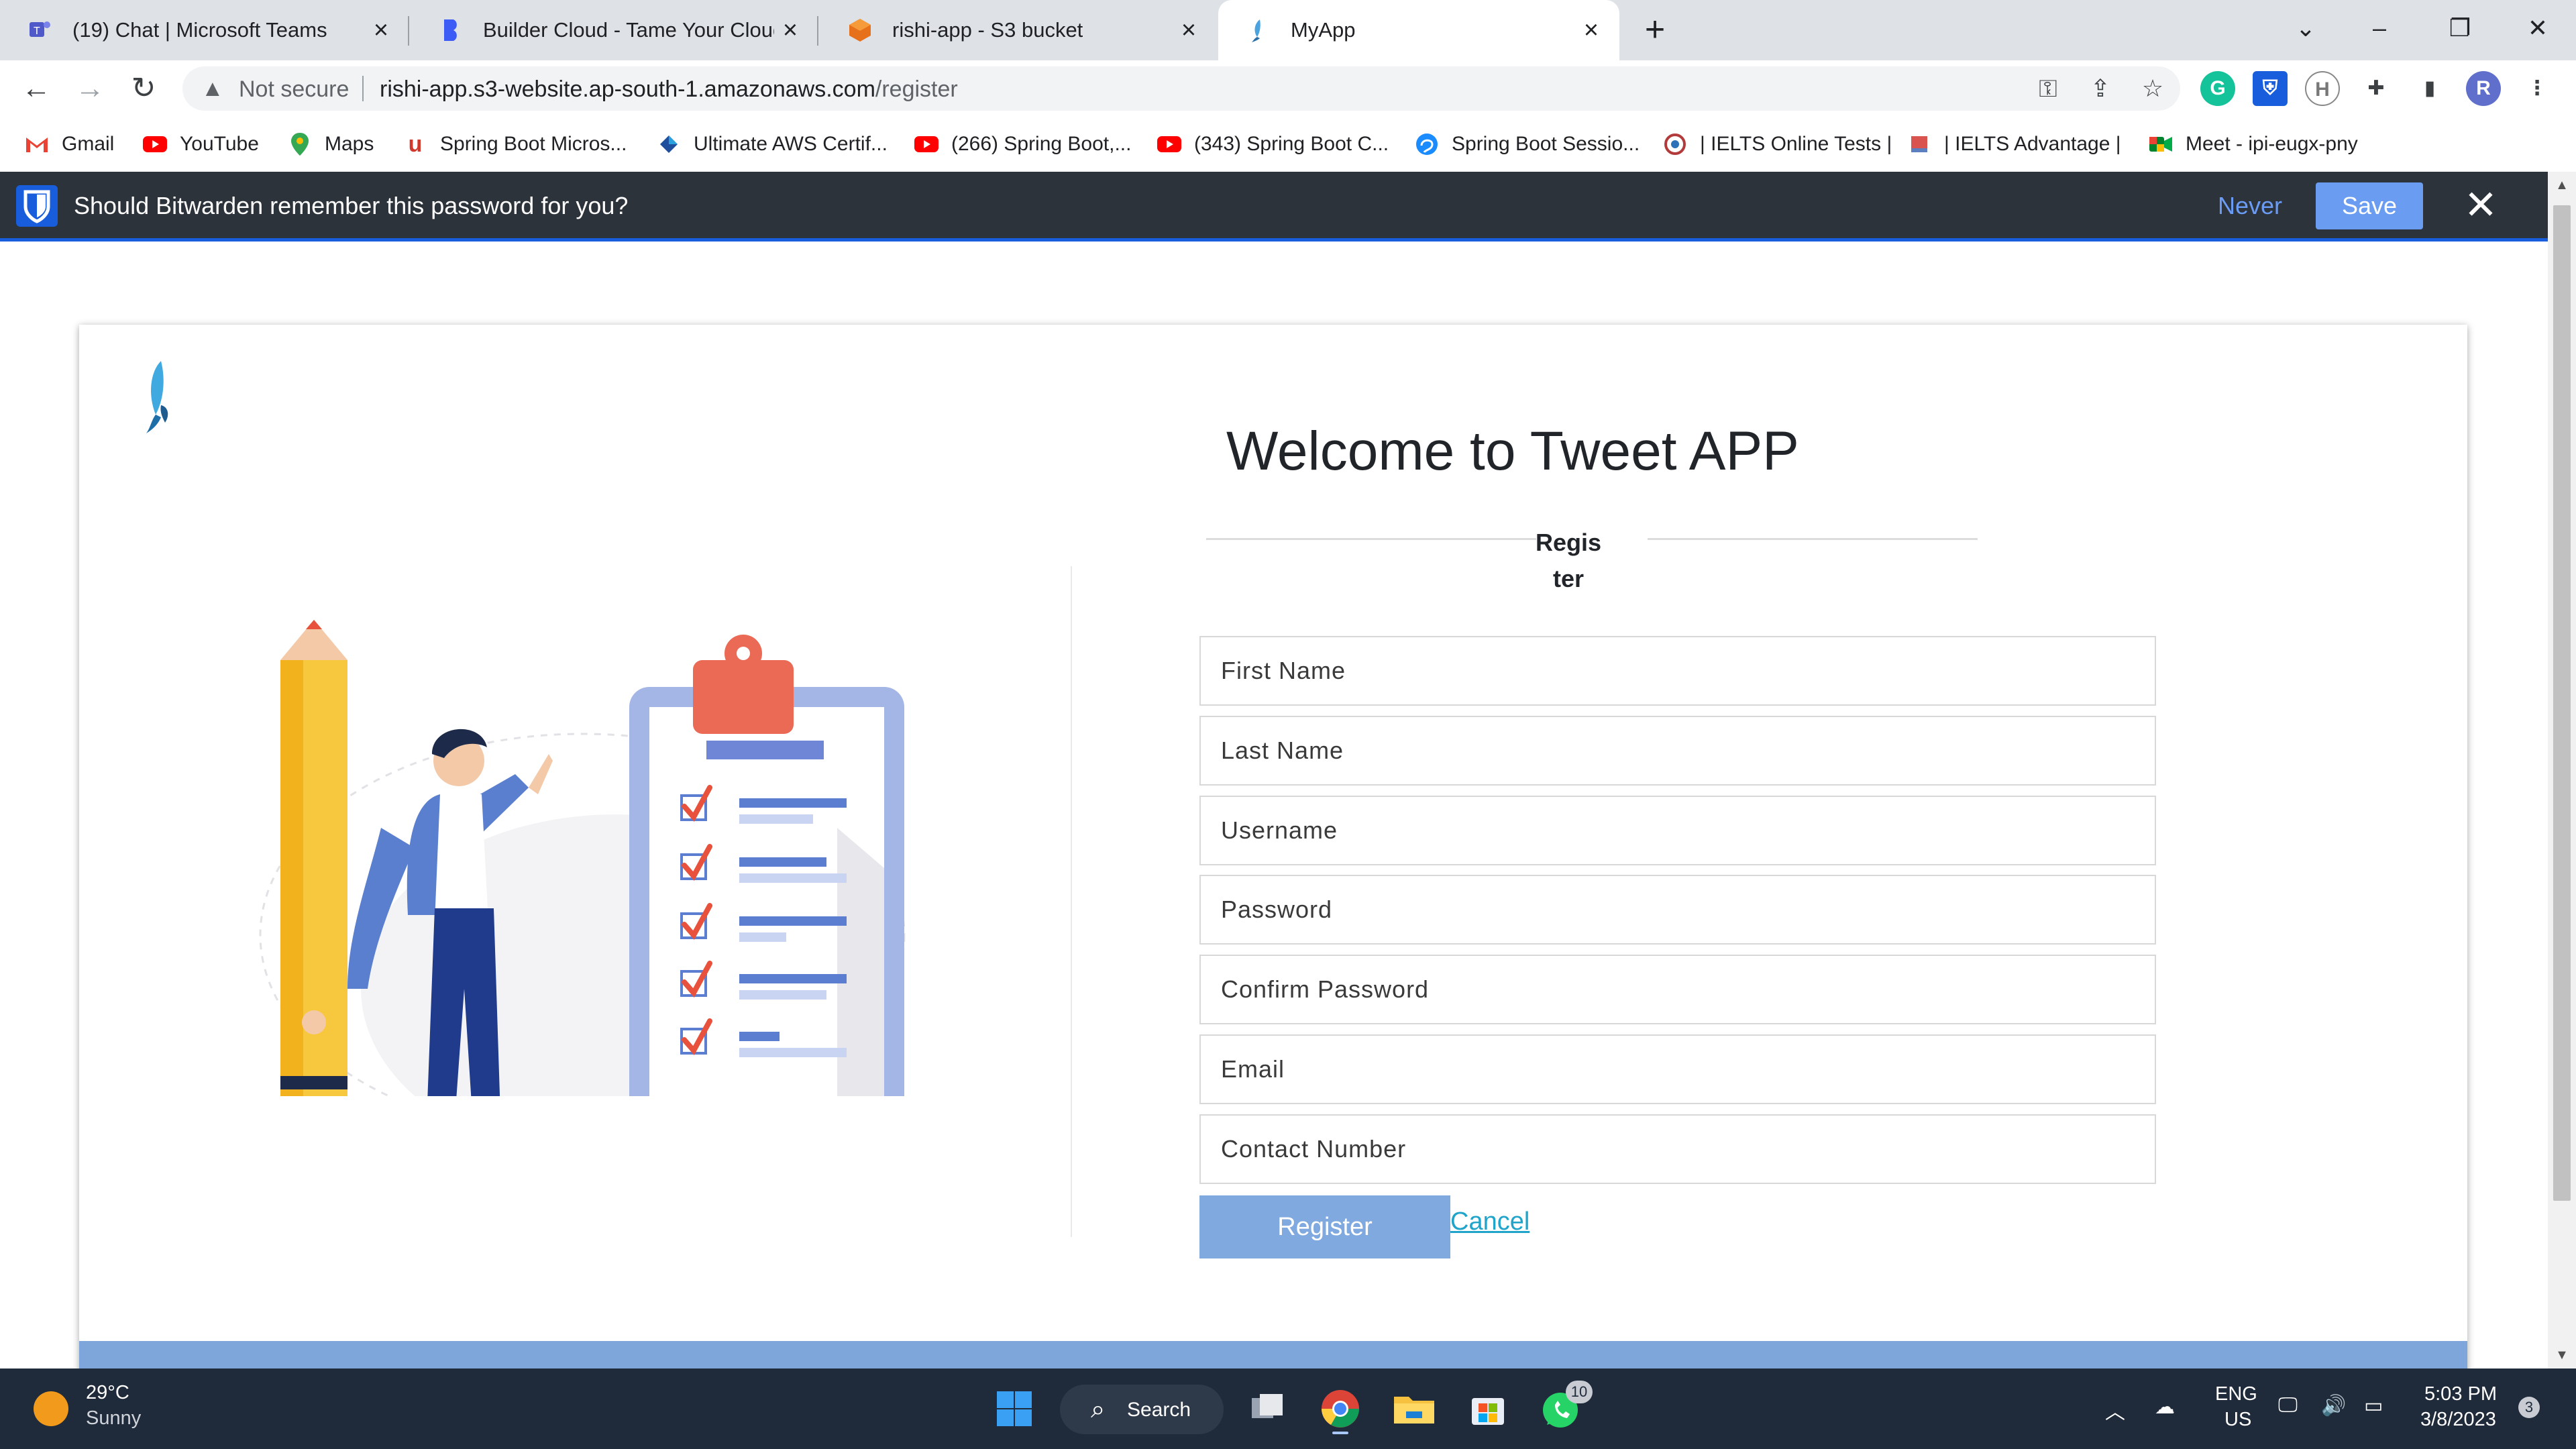 The width and height of the screenshot is (2576, 1449). What do you see at coordinates (1488, 1409) in the screenshot?
I see `store-icon` at bounding box center [1488, 1409].